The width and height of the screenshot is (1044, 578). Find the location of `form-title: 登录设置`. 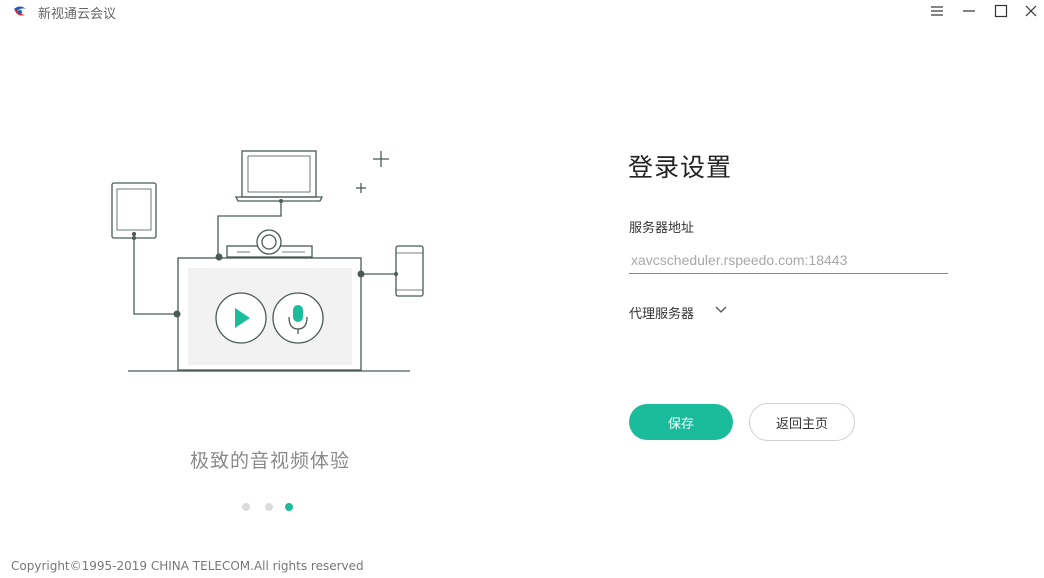

form-title: 登录设置 is located at coordinates (680, 167).